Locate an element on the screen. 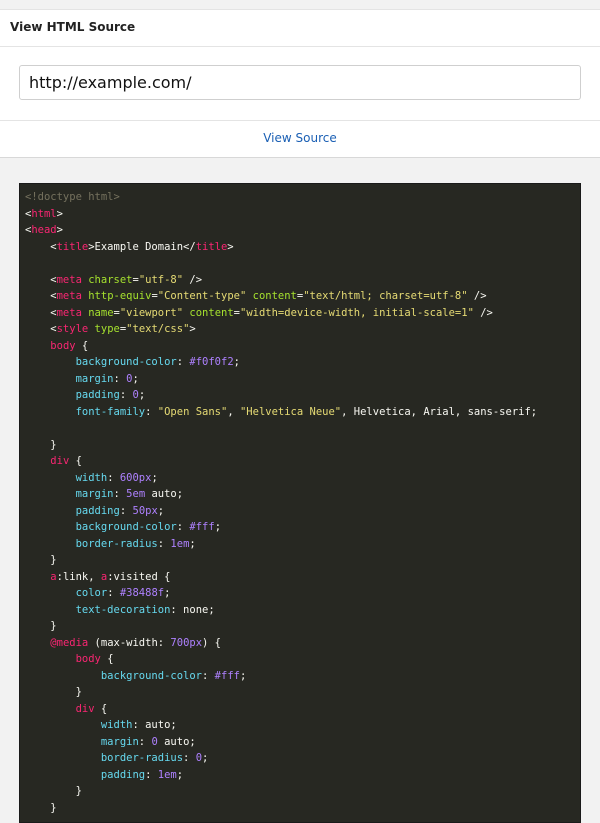  code-token: text-decoration is located at coordinates (123, 609).